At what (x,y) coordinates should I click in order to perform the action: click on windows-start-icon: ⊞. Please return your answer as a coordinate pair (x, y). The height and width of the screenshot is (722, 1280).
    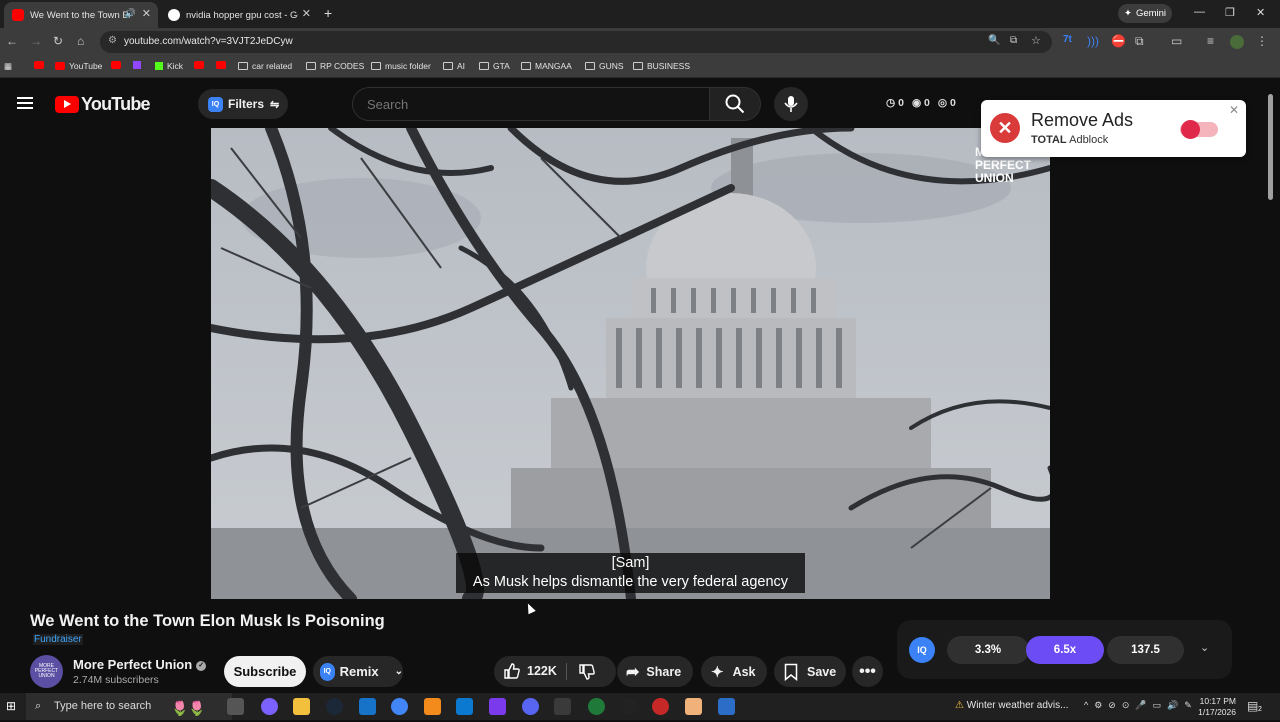
    Looking at the image, I should click on (11, 706).